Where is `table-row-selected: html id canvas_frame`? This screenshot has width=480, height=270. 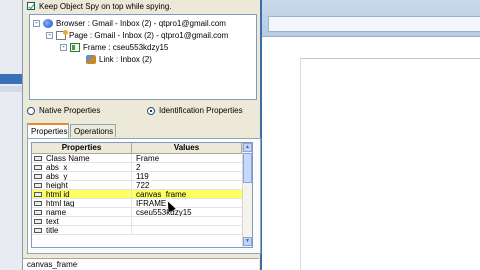 table-row-selected: html id canvas_frame is located at coordinates (137, 194).